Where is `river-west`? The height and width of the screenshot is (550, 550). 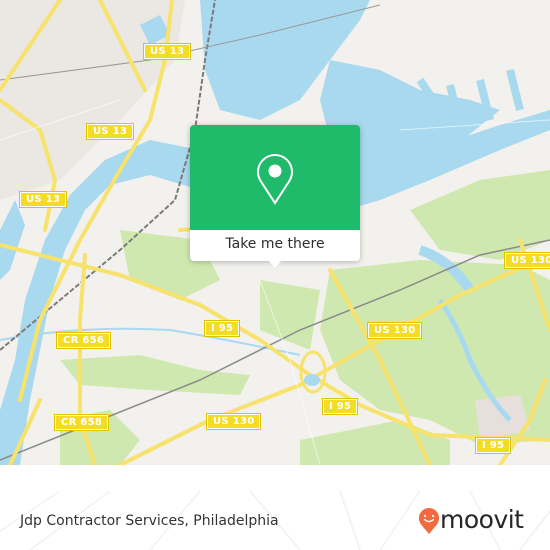 river-west is located at coordinates (12, 240).